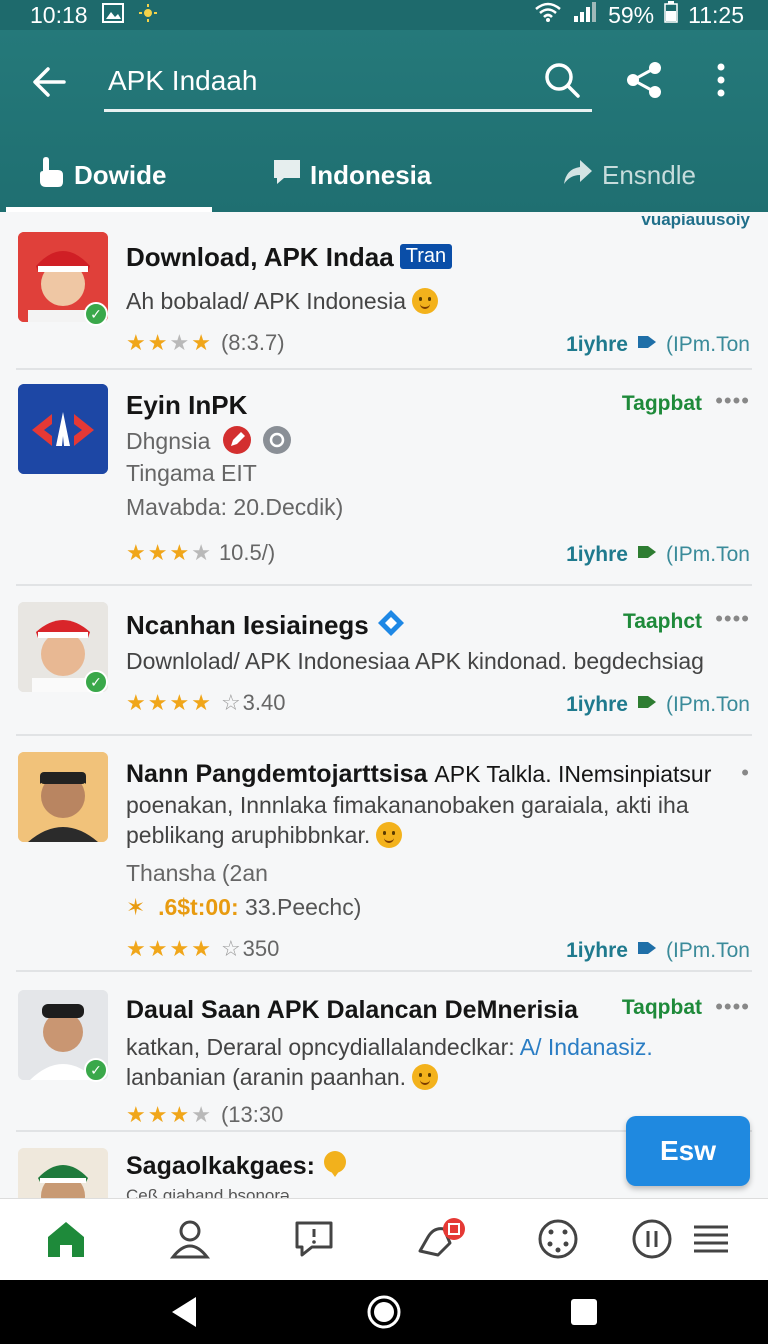  Describe the element at coordinates (578, 175) in the screenshot. I see `share-arrow-icon` at that location.